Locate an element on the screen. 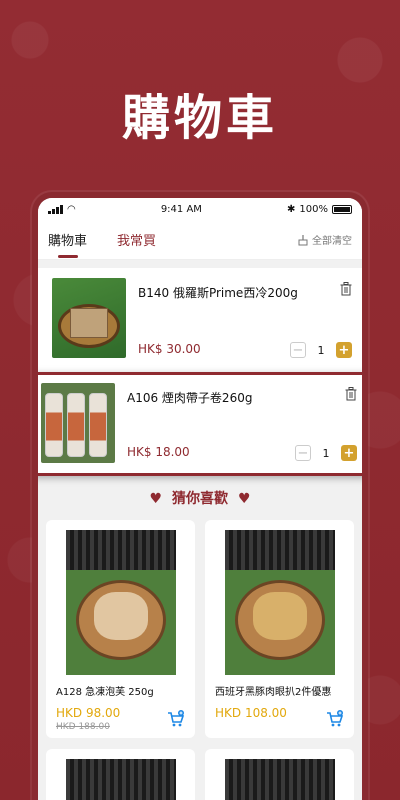 This screenshot has width=400, height=800. signal-icon is located at coordinates (55, 209).